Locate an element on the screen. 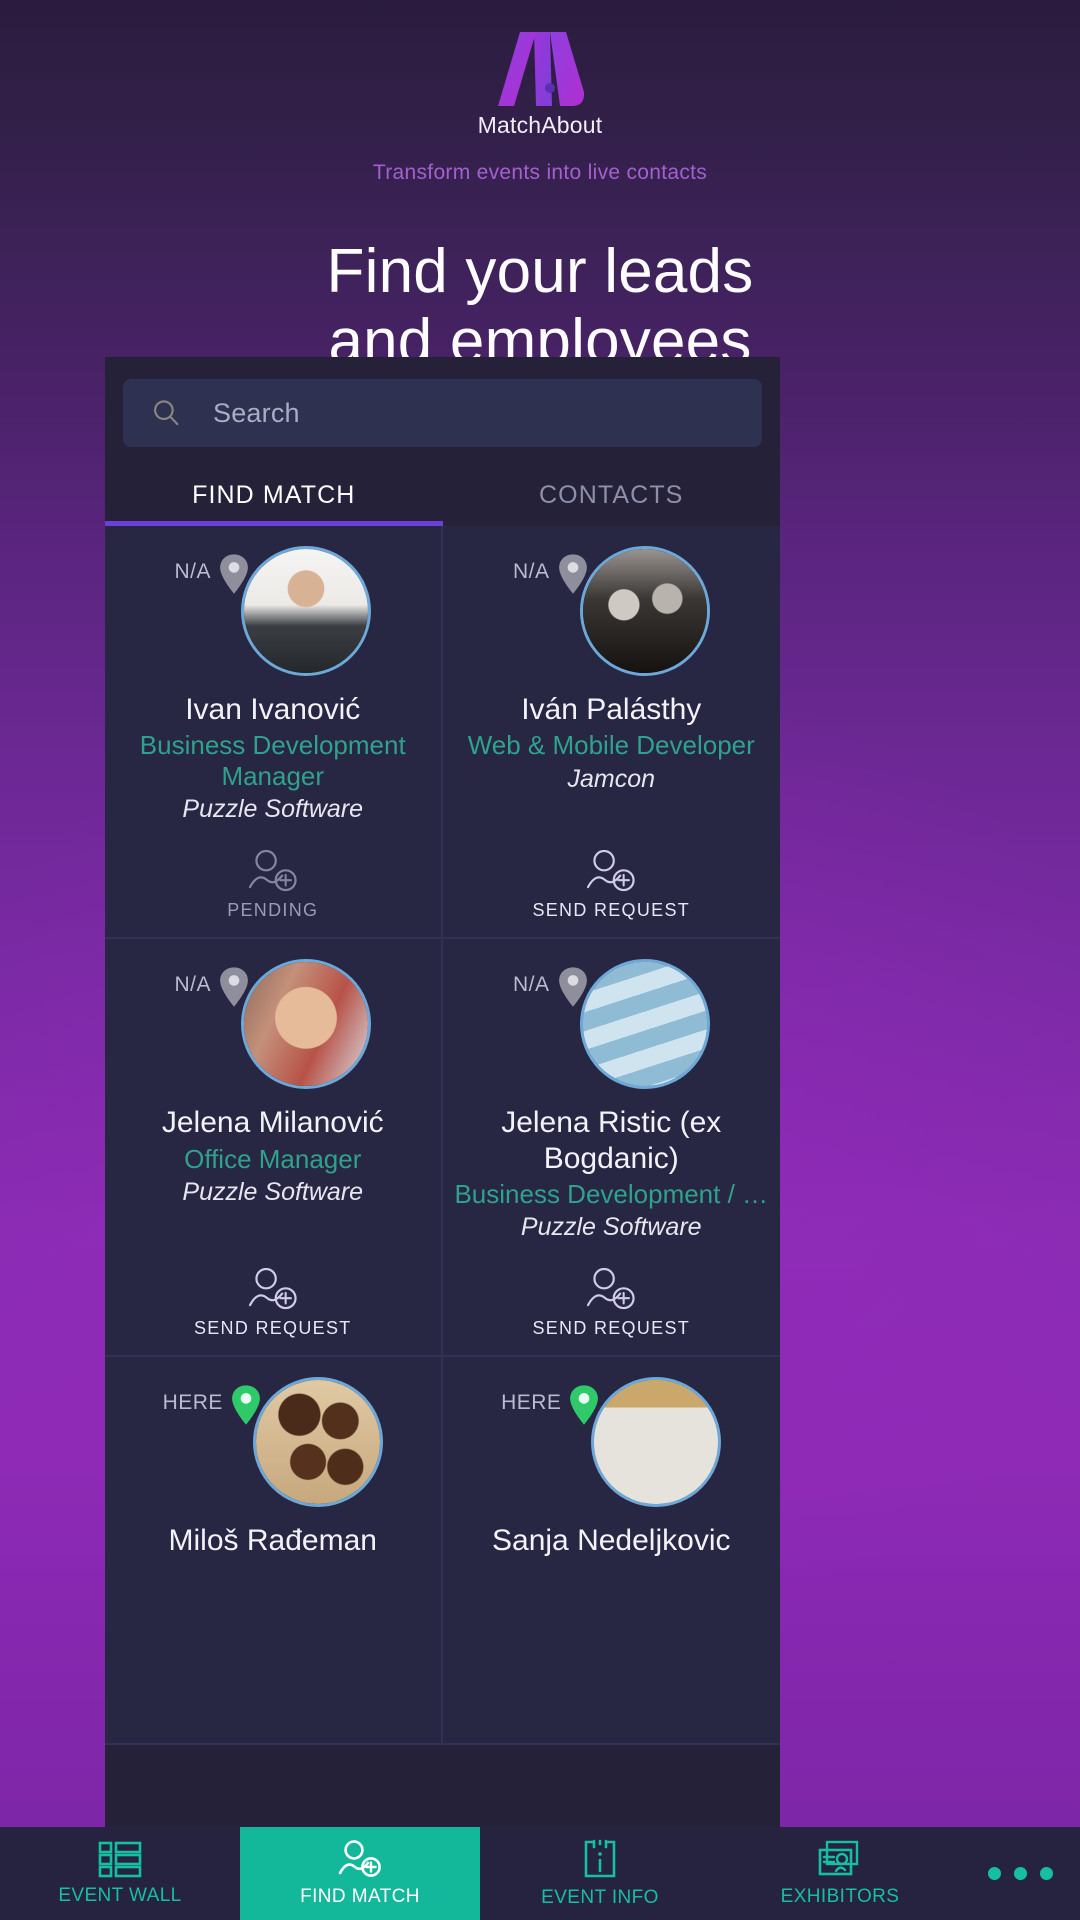  nav-label-find-match: FIND MATCH is located at coordinates (360, 1896).